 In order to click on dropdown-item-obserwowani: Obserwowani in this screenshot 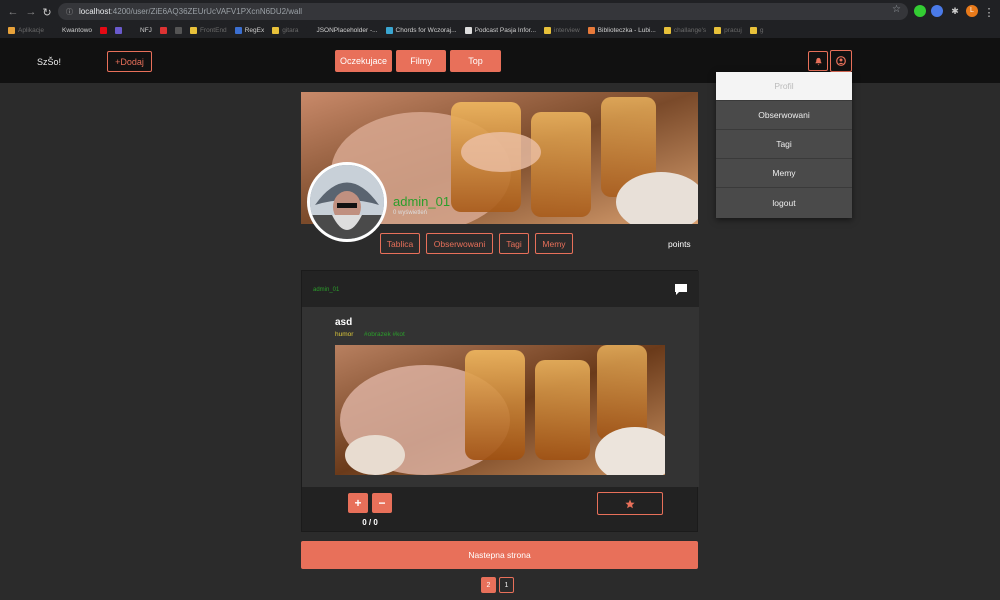, I will do `click(784, 115)`.